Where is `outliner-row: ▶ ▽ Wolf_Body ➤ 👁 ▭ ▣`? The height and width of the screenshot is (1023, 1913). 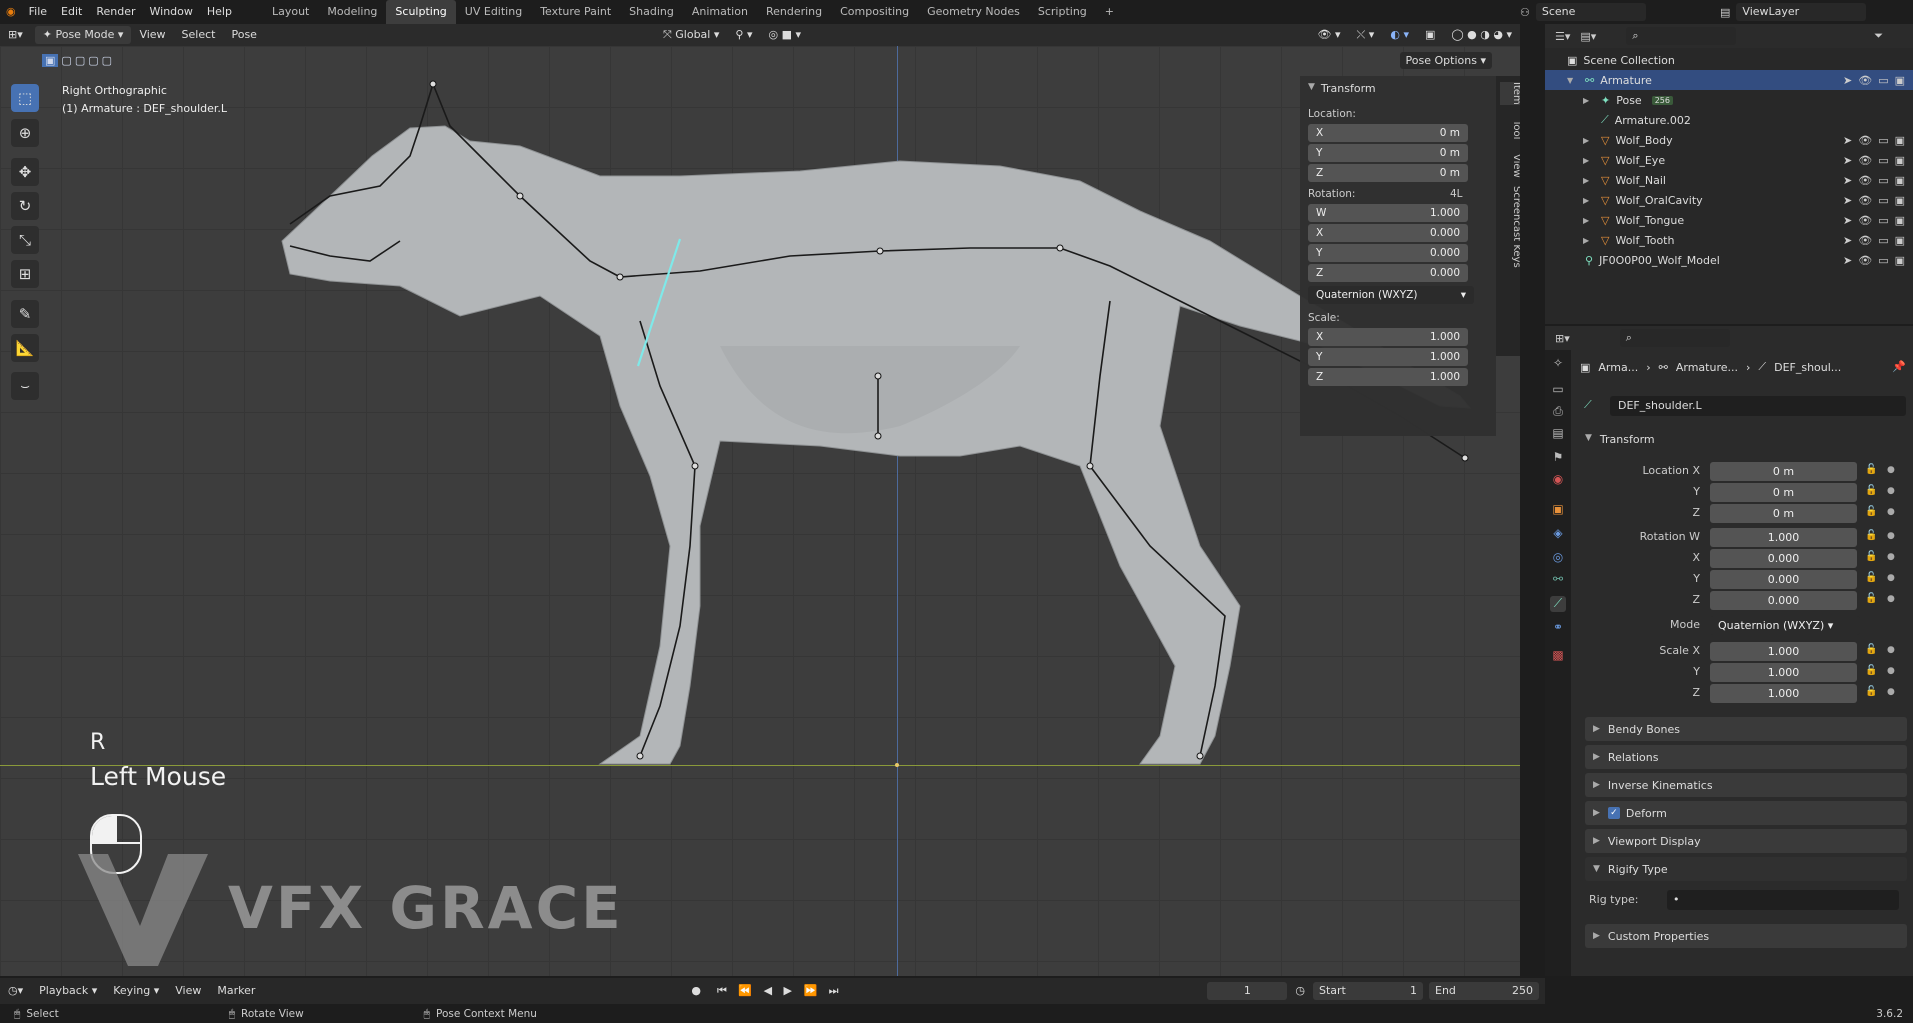 outliner-row: ▶ ▽ Wolf_Body ➤ 👁 ▭ ▣ is located at coordinates (1729, 140).